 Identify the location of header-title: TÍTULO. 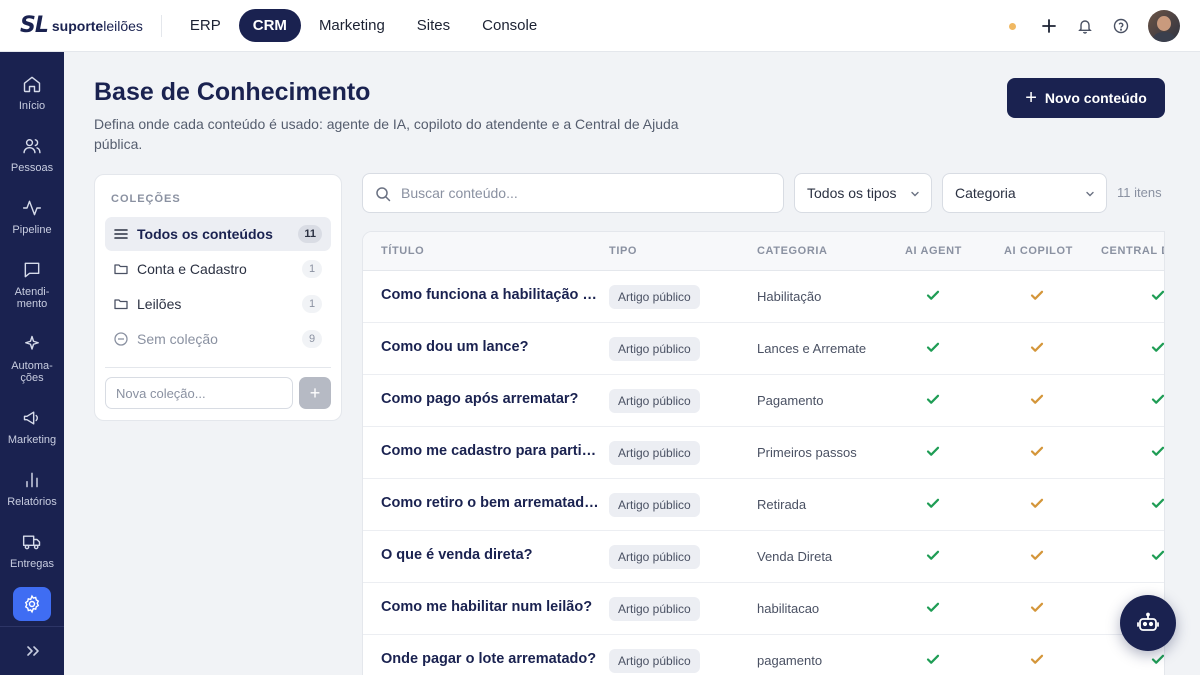
(402, 251).